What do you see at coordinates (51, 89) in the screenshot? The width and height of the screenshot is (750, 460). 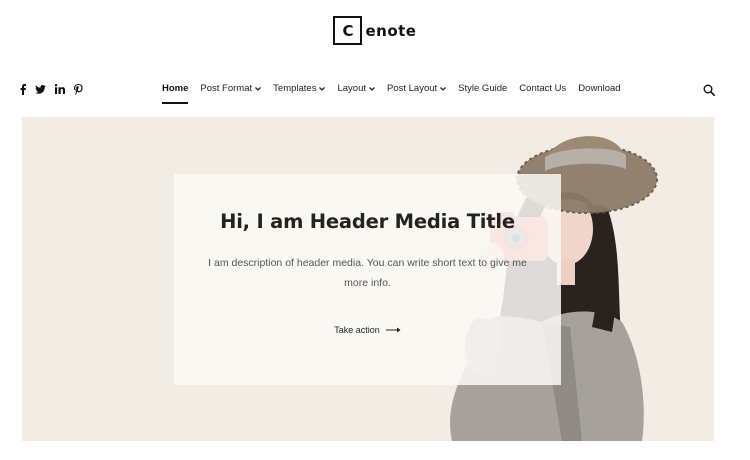 I see `social-links` at bounding box center [51, 89].